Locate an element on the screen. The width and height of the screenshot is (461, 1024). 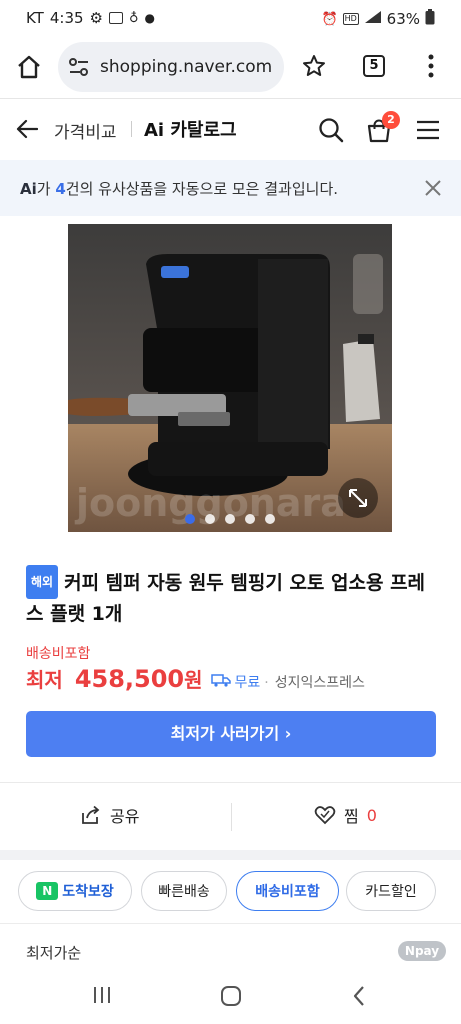
expand-image-button is located at coordinates (358, 498).